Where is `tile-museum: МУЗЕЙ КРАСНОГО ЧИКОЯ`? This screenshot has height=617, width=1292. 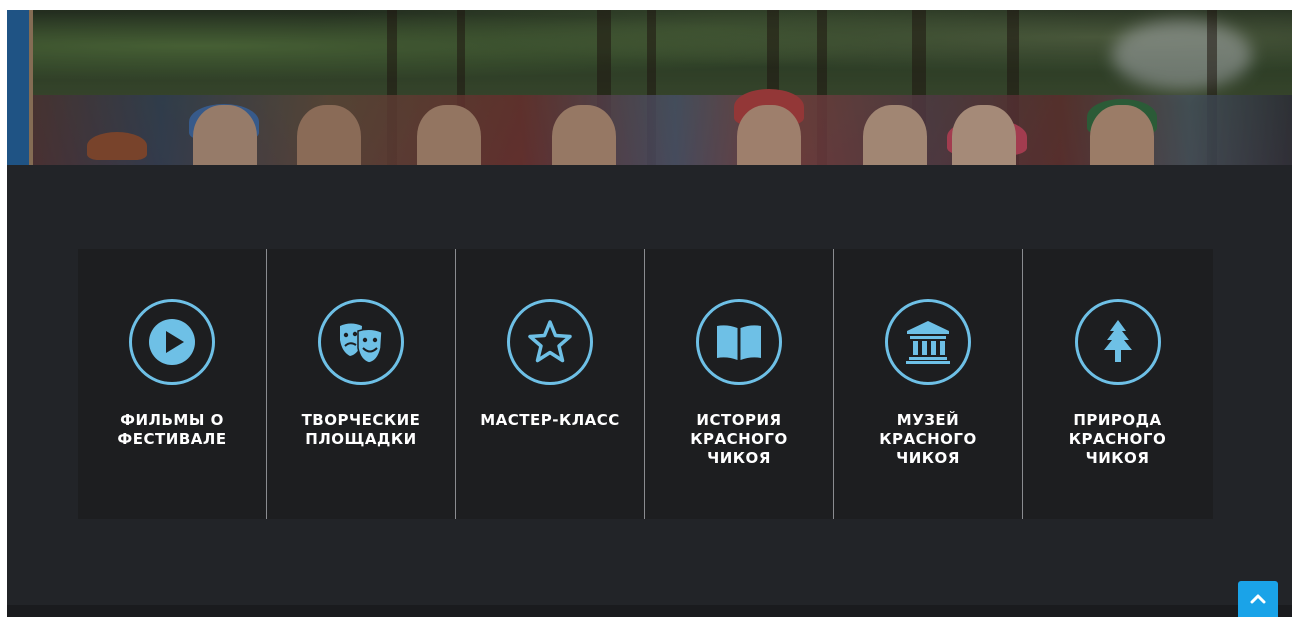 tile-museum: МУЗЕЙ КРАСНОГО ЧИКОЯ is located at coordinates (928, 384).